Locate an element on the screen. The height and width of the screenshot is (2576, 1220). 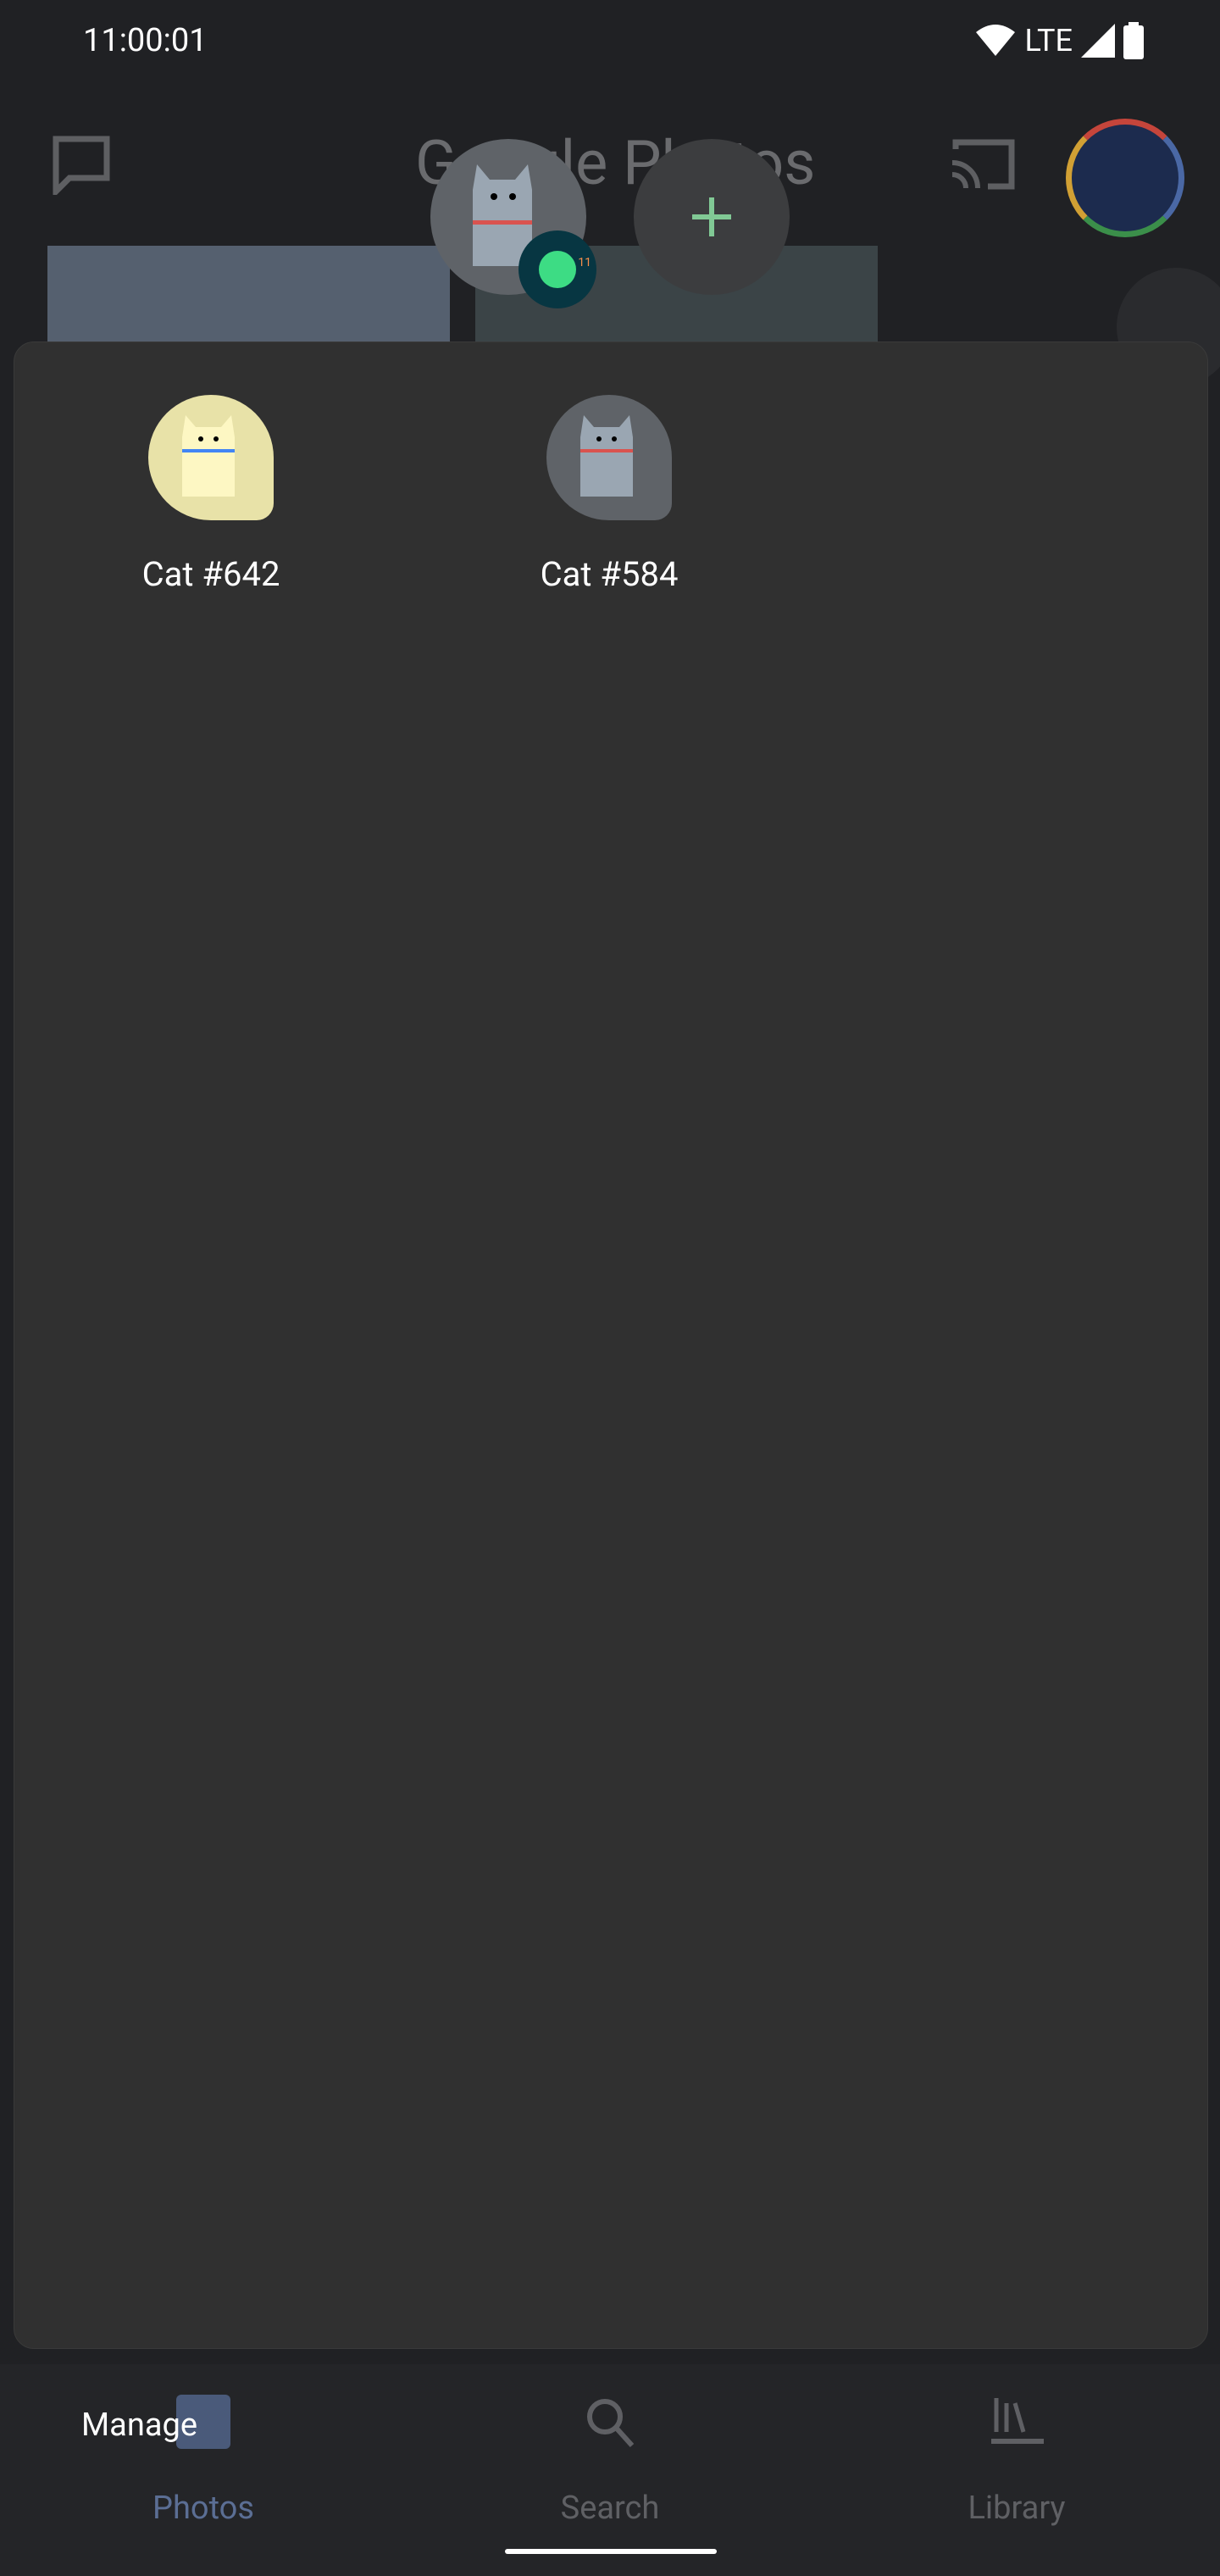
avatar is located at coordinates (1125, 178).